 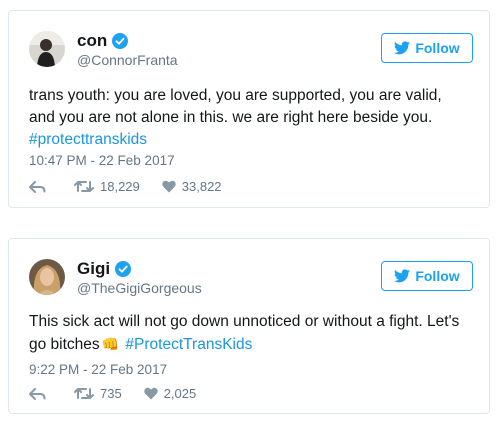 I want to click on fist-bump-emoji: 👊, so click(x=110, y=344).